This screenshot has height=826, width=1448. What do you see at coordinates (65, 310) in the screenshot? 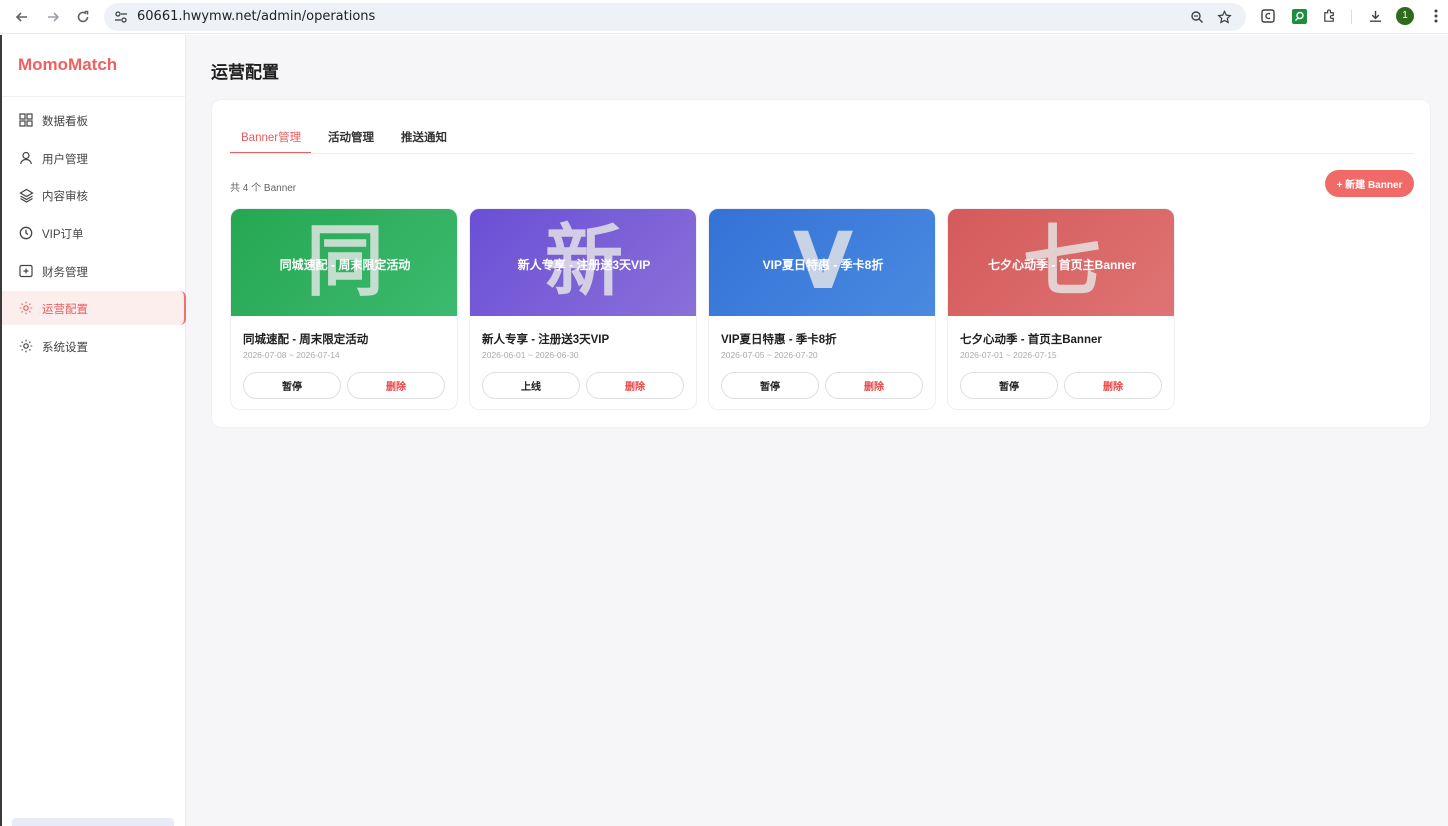
I see `sidebar-item-label: 运营配置` at bounding box center [65, 310].